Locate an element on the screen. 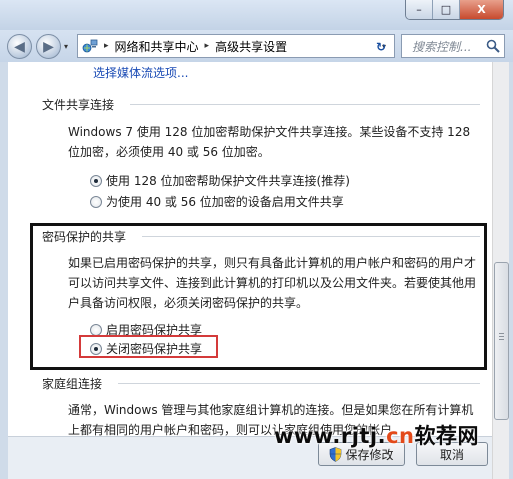  scrollbar-grip-icon is located at coordinates (501, 337).